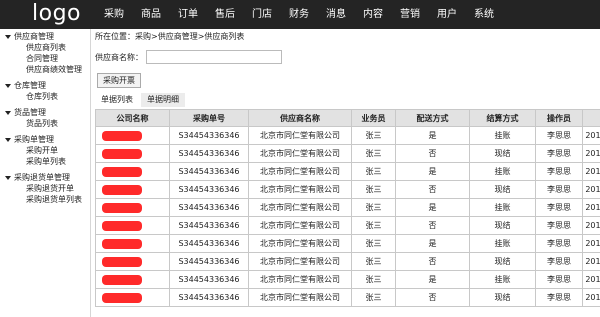  I want to click on sidebar-group-purchase-order: 采购单管理 采购开单 采购单列表, so click(45, 150).